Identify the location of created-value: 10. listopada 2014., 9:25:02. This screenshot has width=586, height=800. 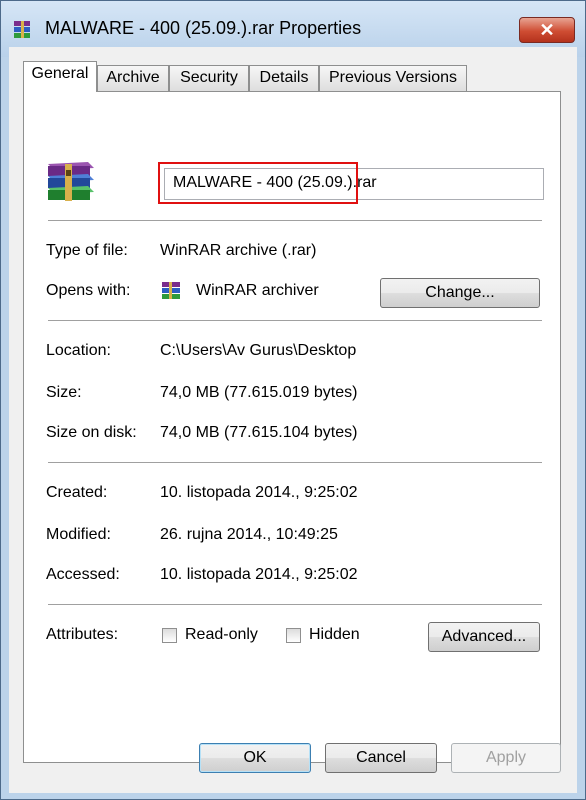
(259, 492).